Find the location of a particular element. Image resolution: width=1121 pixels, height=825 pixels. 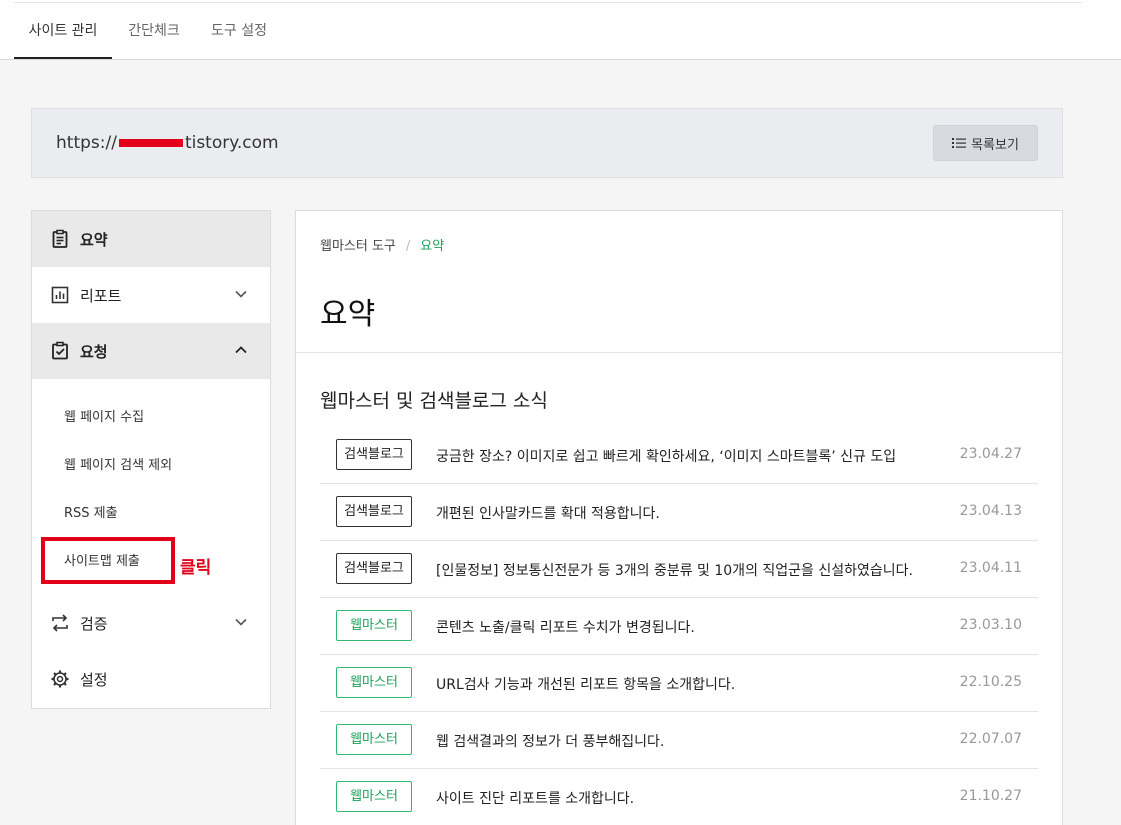

annotation-click-label: 클릭 is located at coordinates (196, 568).